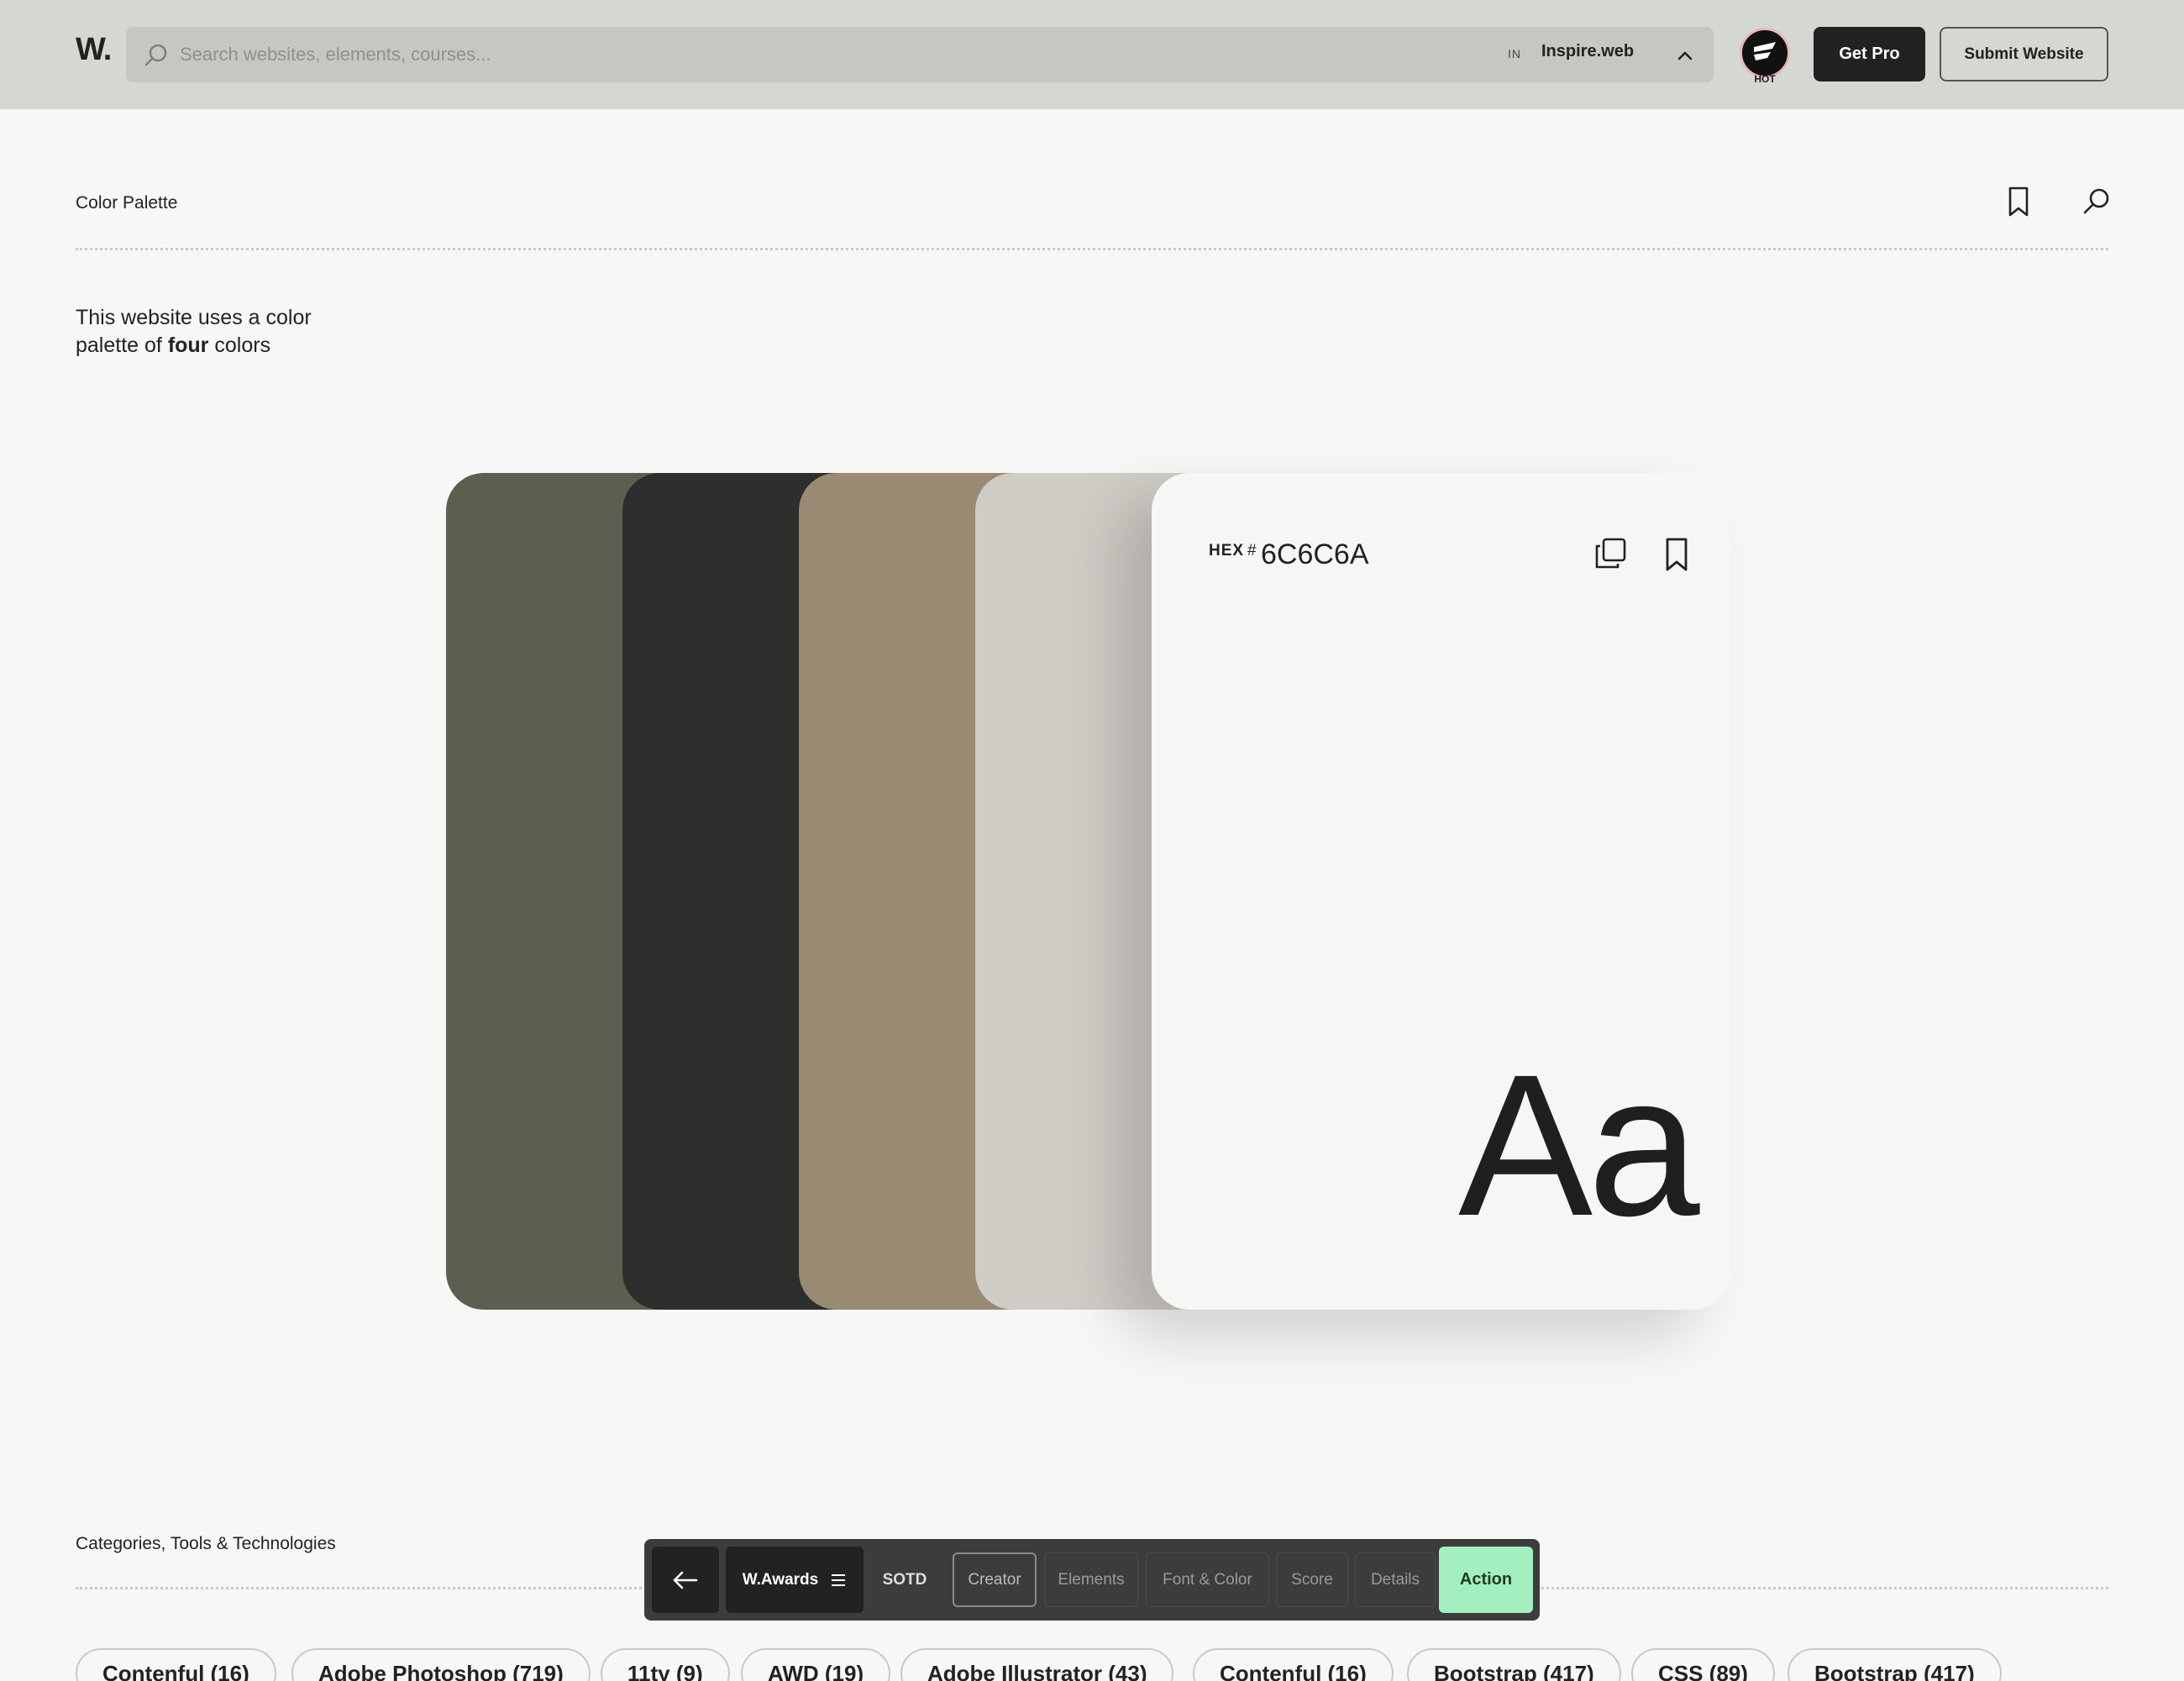 Image resolution: width=2184 pixels, height=1681 pixels. Describe the element at coordinates (1441, 892) in the screenshot. I see `color-detail-card: HEX # 6C6C6A Aa` at that location.